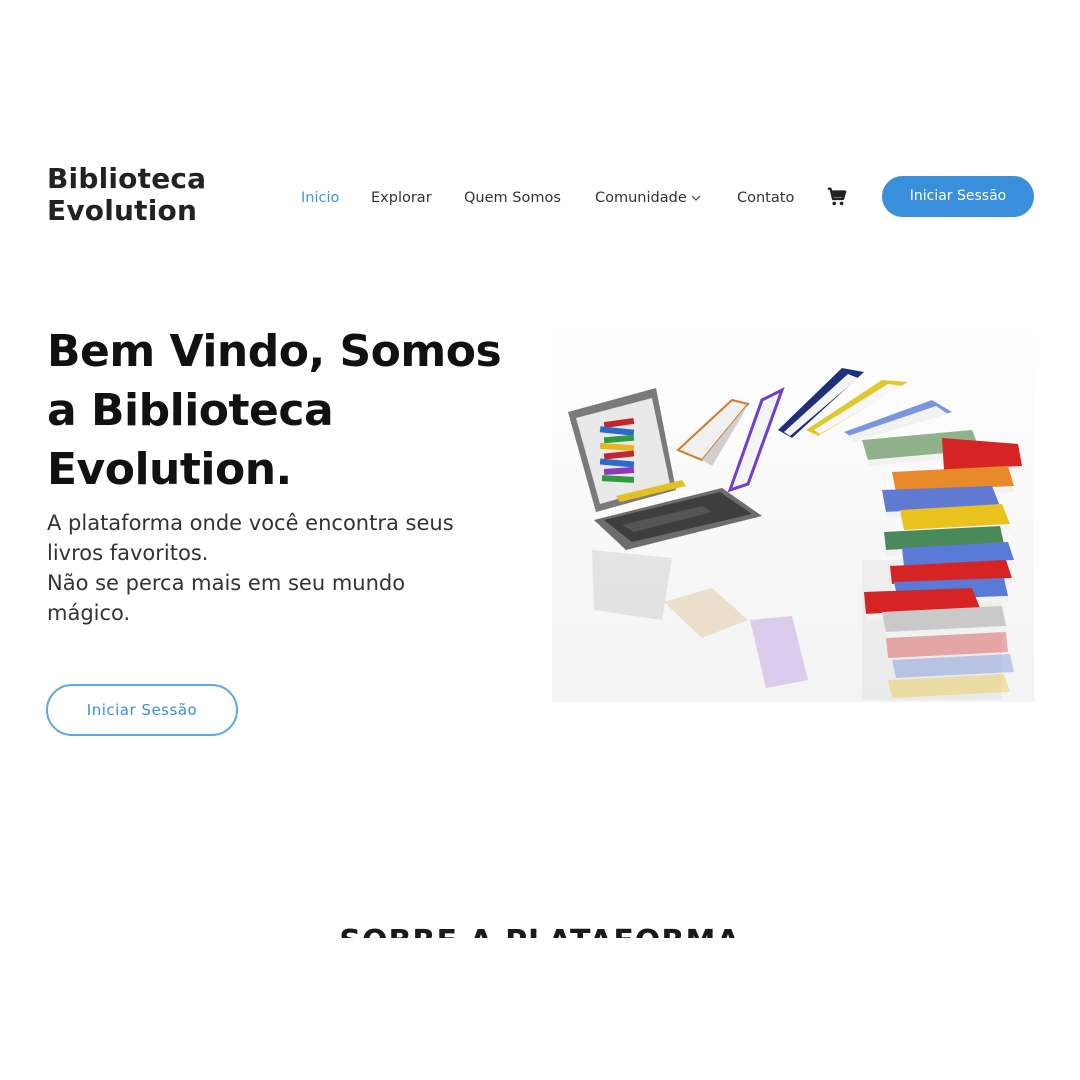 Image resolution: width=1080 pixels, height=1080 pixels. What do you see at coordinates (540, 931) in the screenshot?
I see `section-title: SOBRE A PLATAFORMA` at bounding box center [540, 931].